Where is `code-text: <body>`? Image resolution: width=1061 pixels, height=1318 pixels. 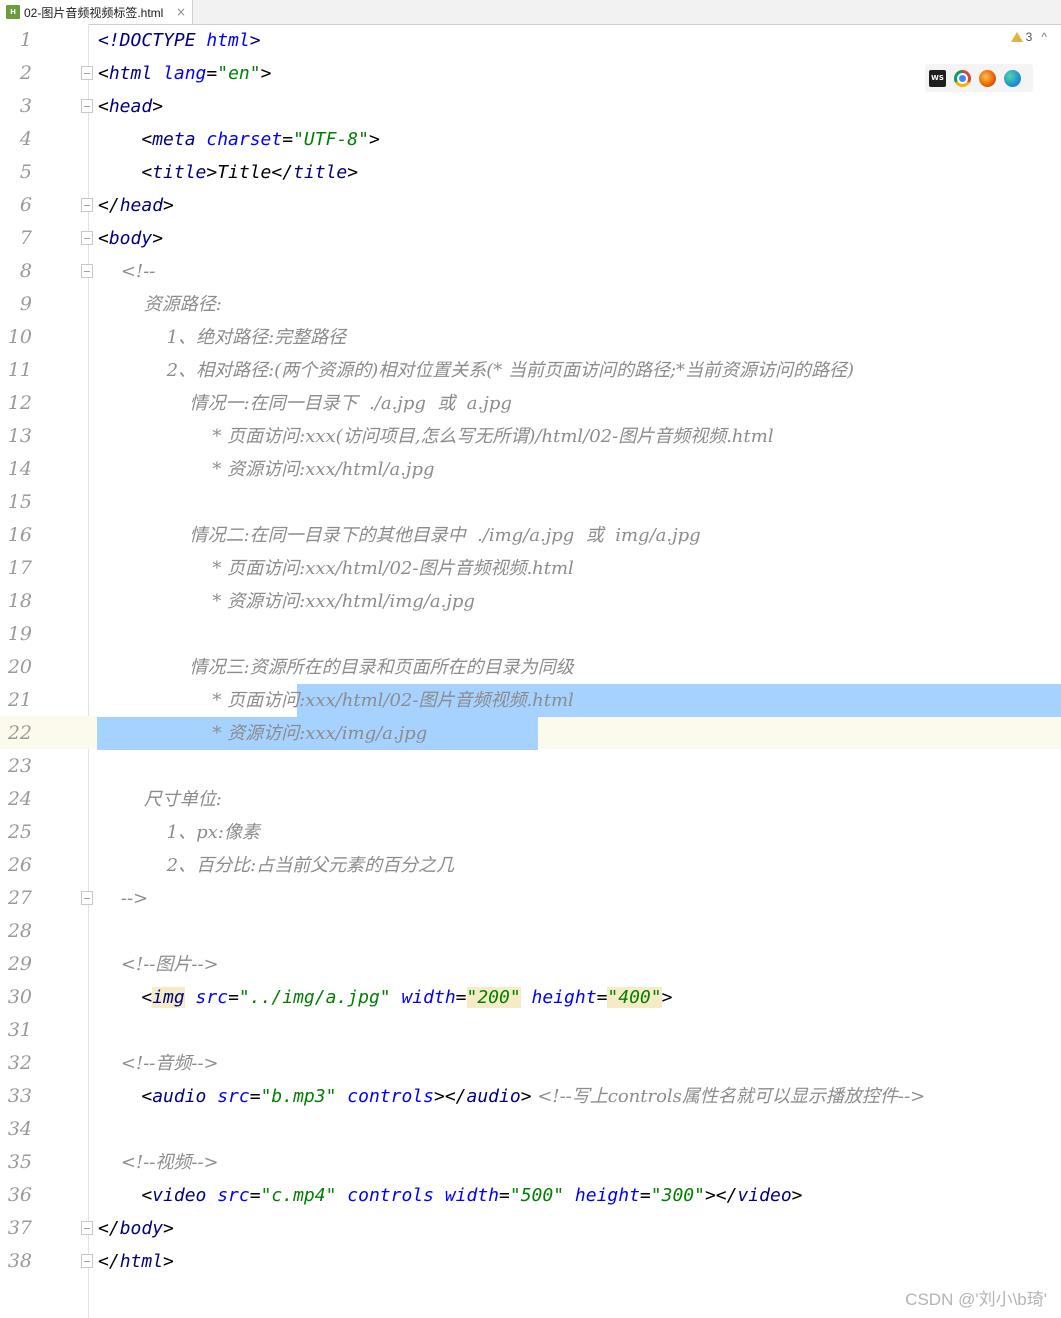
code-text: <body> is located at coordinates (130, 238).